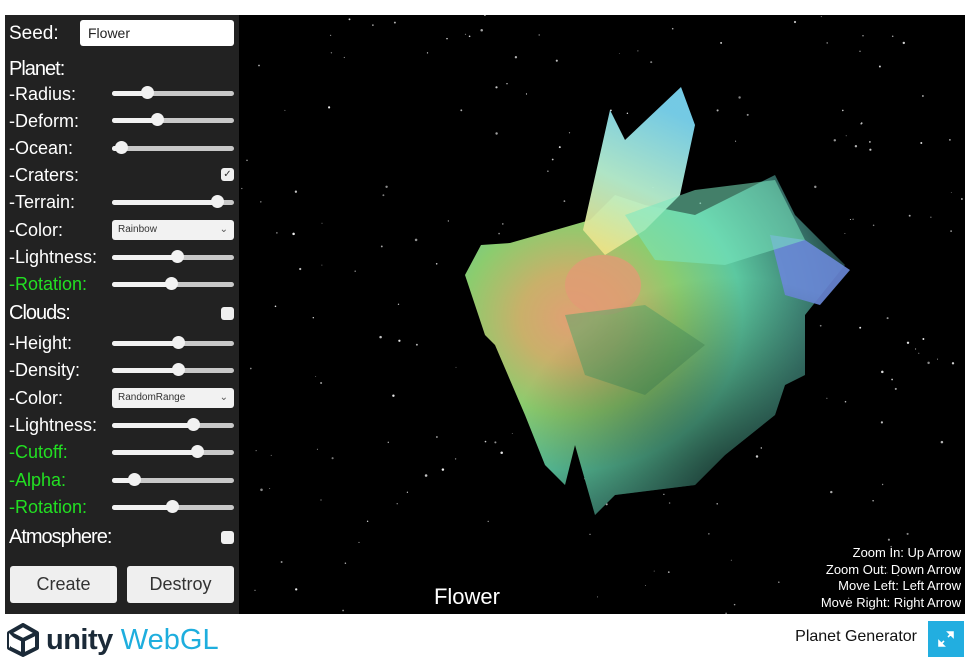 The height and width of the screenshot is (669, 976). I want to click on planet-name: Flower, so click(466, 596).